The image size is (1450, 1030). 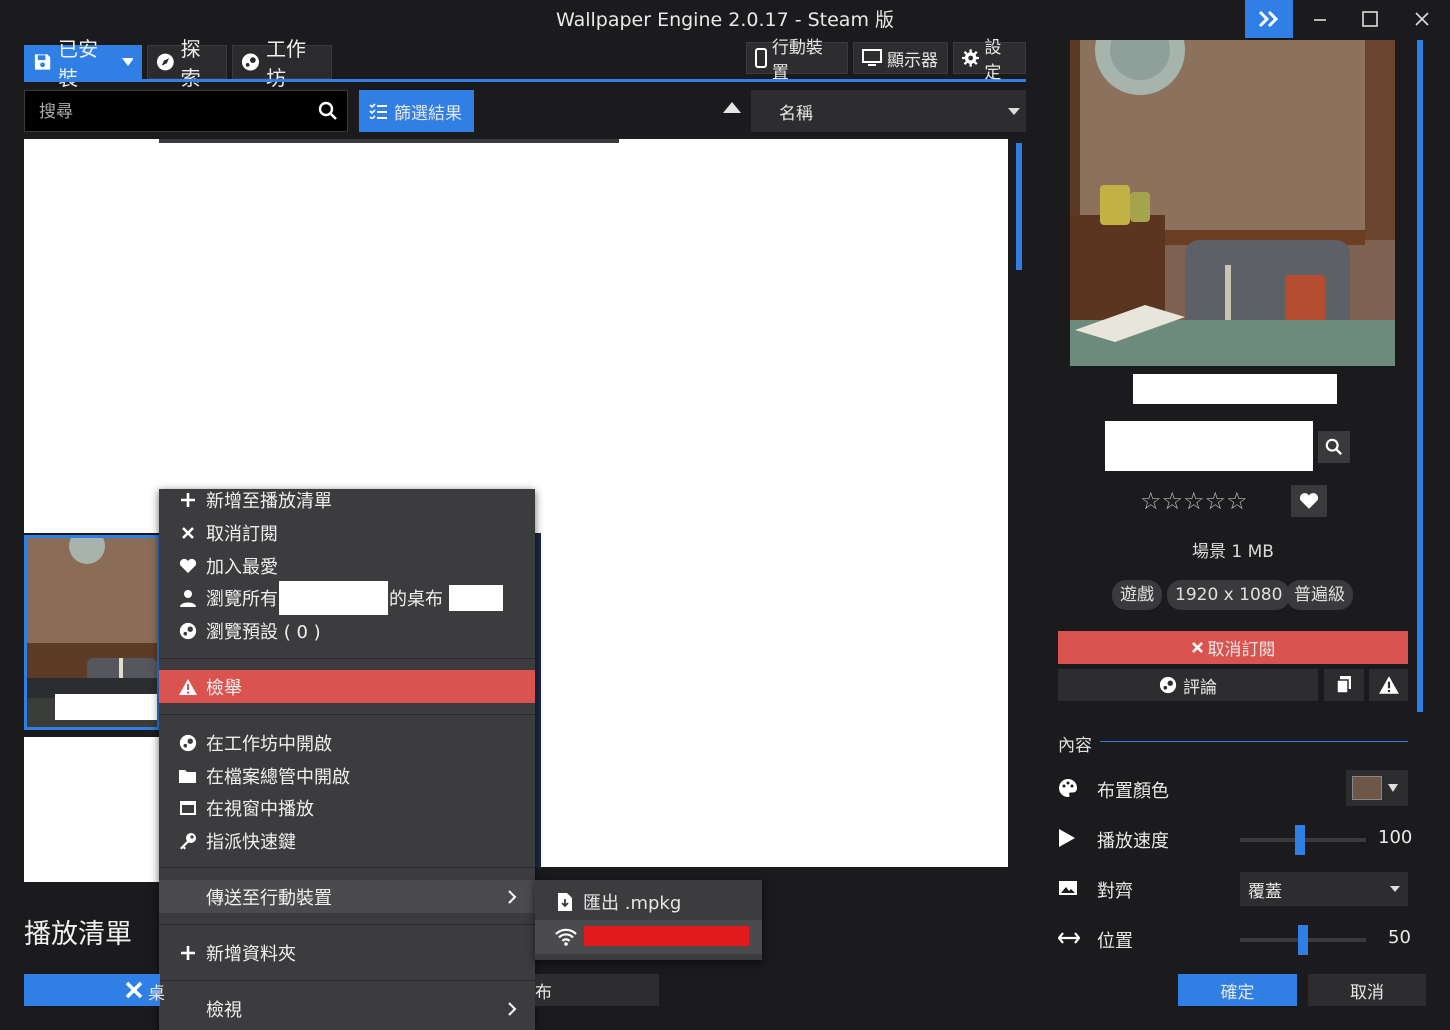 What do you see at coordinates (761, 58) in the screenshot?
I see `phone-icon` at bounding box center [761, 58].